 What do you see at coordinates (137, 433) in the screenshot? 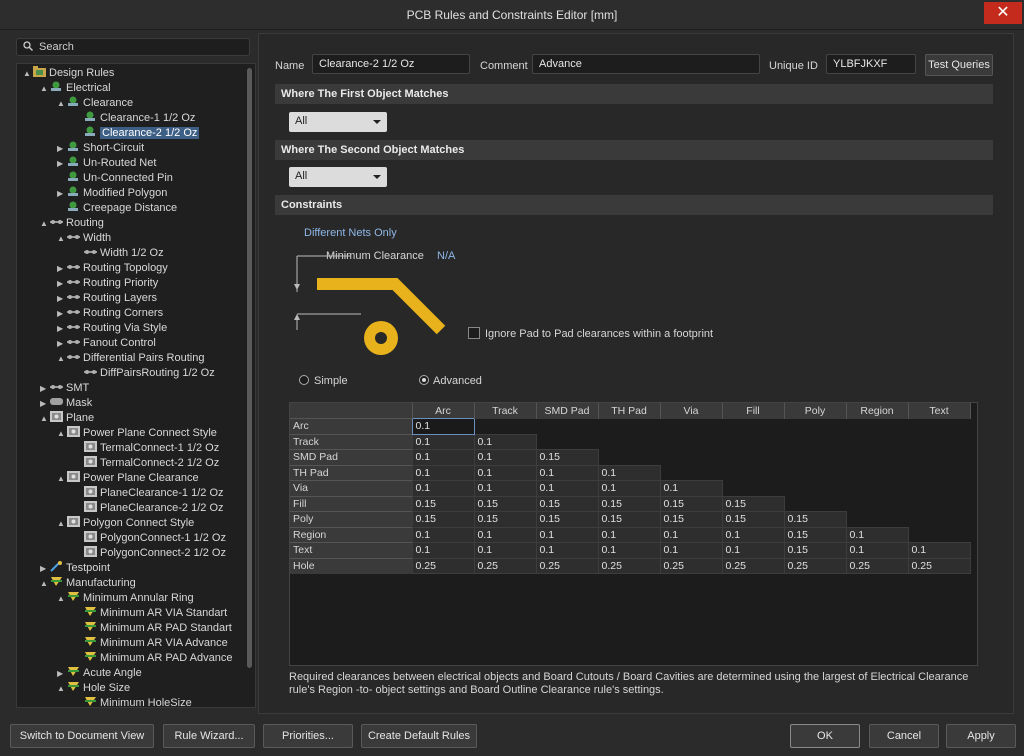
I see `tree-item: ▲ Power Plane Connect Style` at bounding box center [137, 433].